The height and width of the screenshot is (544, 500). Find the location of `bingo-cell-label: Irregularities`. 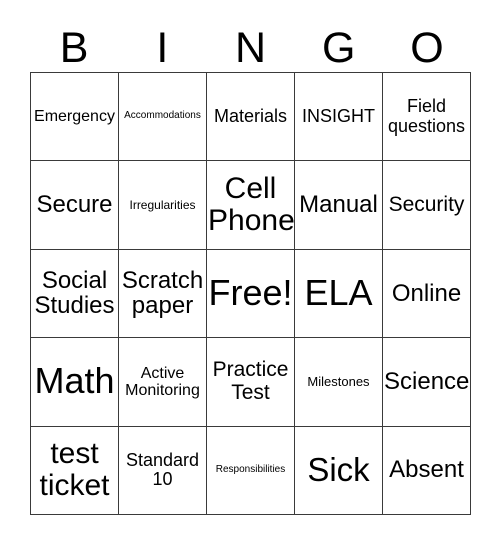

bingo-cell-label: Irregularities is located at coordinates (162, 204).